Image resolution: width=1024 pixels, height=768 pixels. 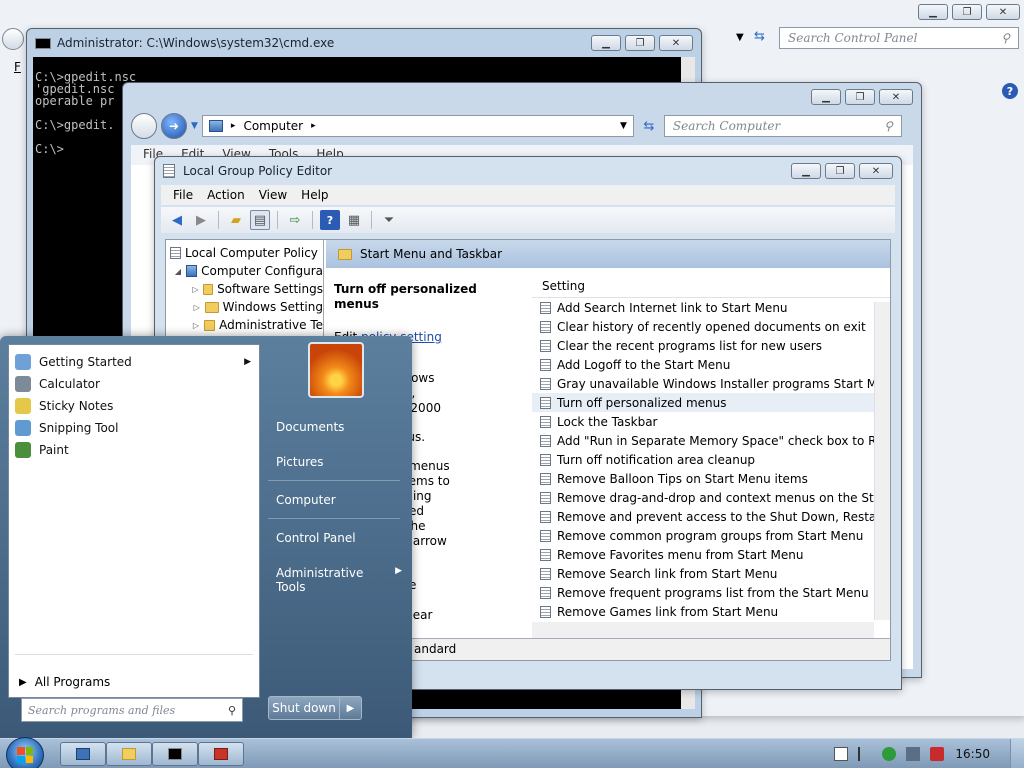 What do you see at coordinates (782, 126) in the screenshot?
I see `computer-search-input: Search Computer ⚲` at bounding box center [782, 126].